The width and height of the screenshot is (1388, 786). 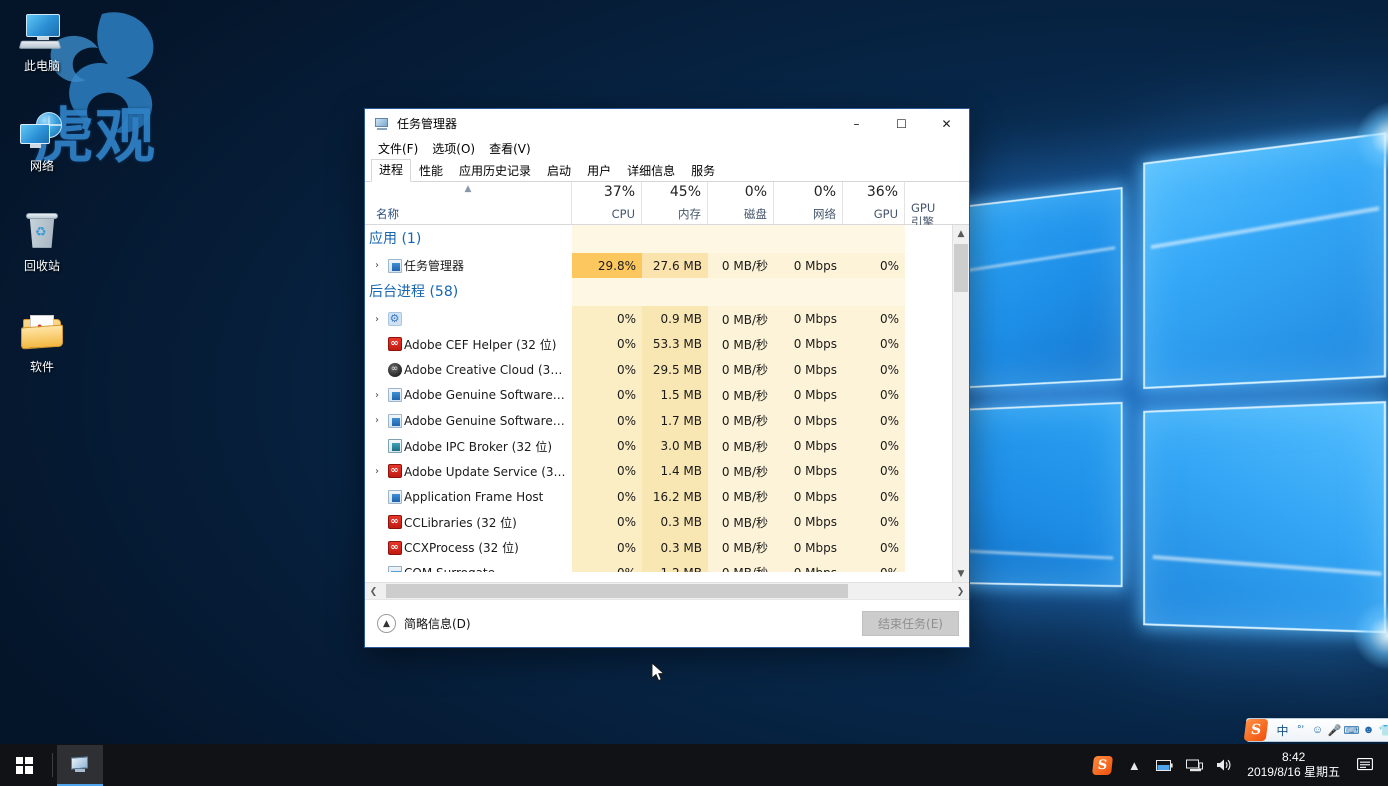 What do you see at coordinates (24, 765) in the screenshot?
I see `start-button` at bounding box center [24, 765].